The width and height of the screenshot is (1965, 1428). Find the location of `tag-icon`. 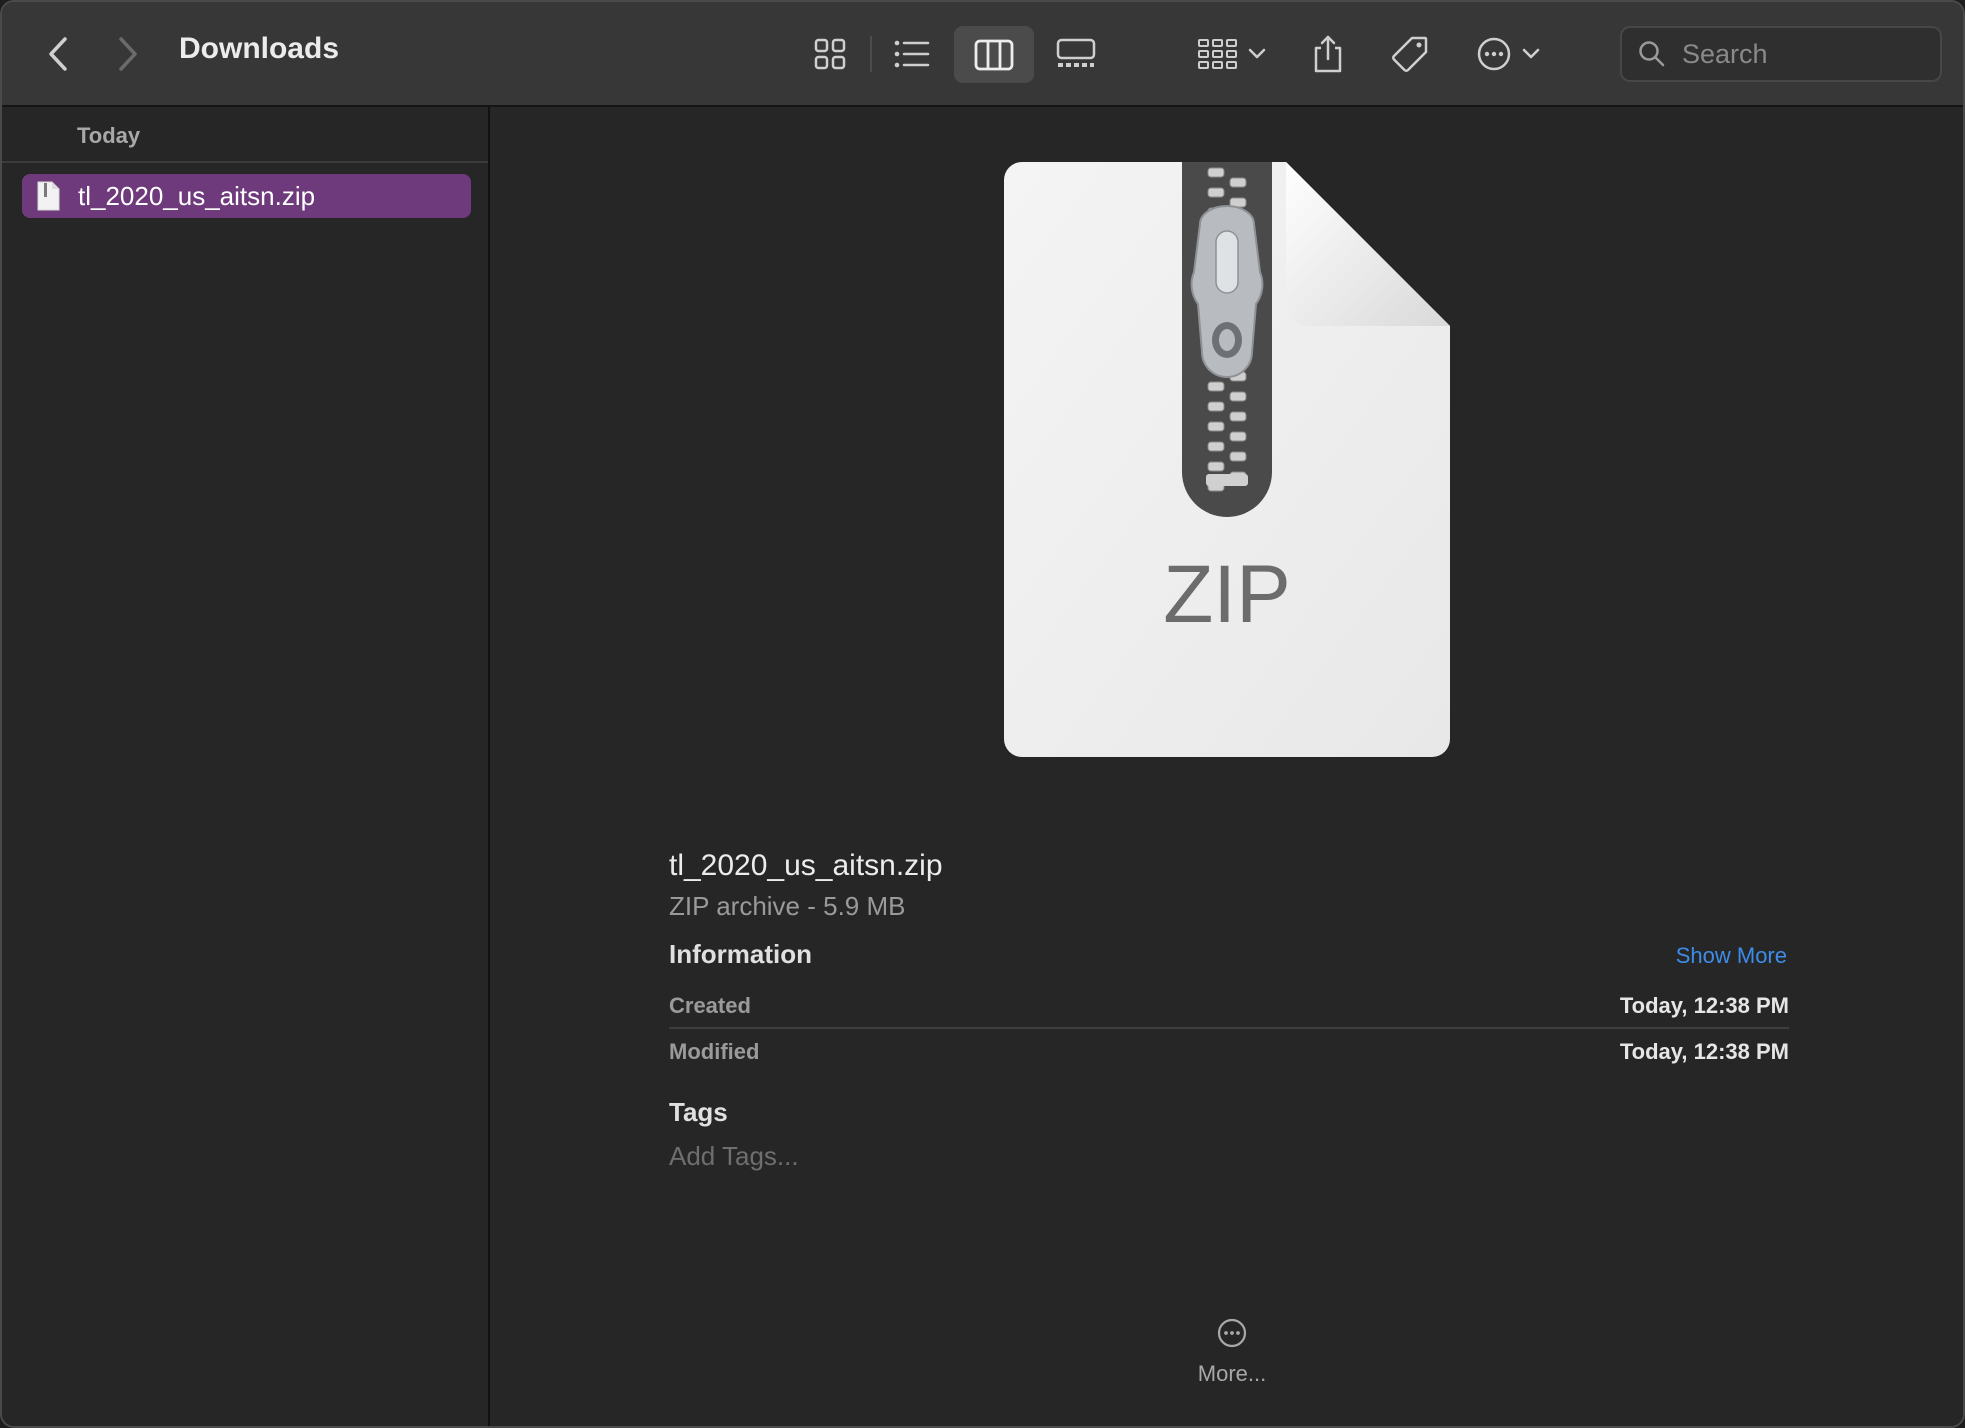

tag-icon is located at coordinates (1410, 54).